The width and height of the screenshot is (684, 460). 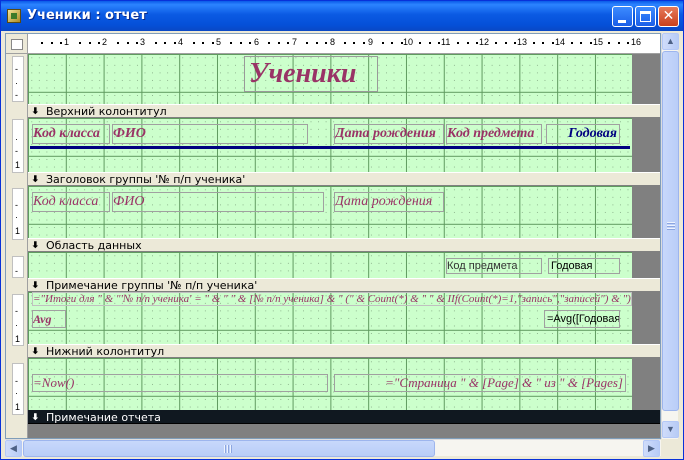 What do you see at coordinates (13, 448) in the screenshot?
I see `scroll-left-button: ◀` at bounding box center [13, 448].